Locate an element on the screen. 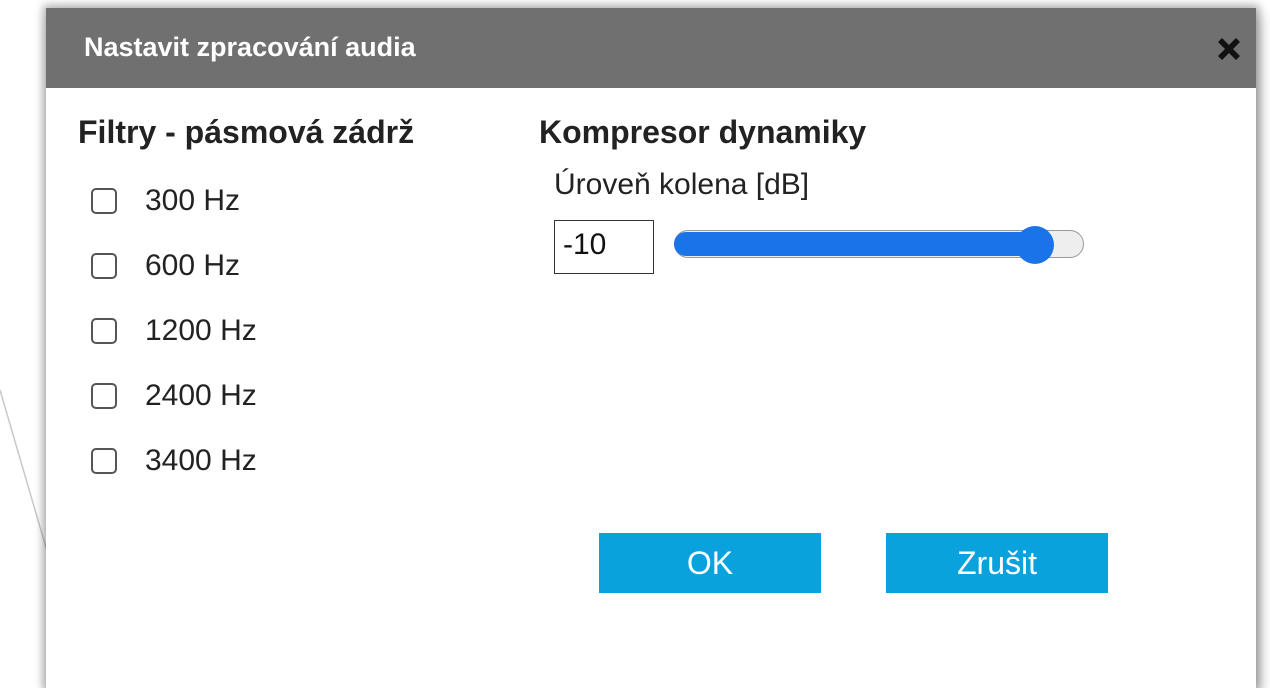 This screenshot has width=1270, height=688. dialog-titlebar: Nastavit zpracování audia is located at coordinates (651, 48).